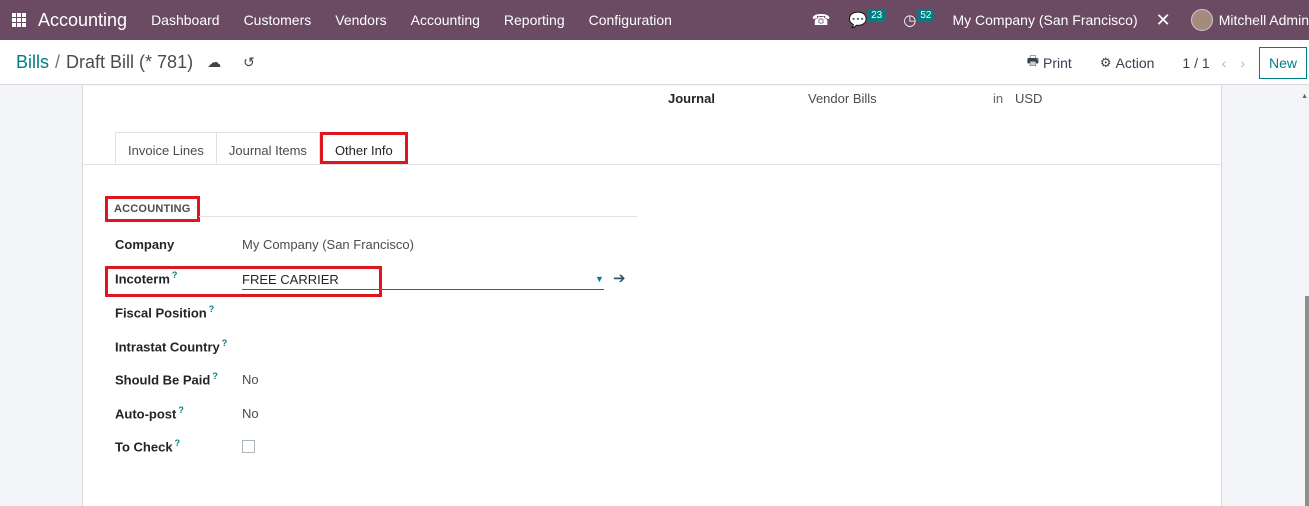 The height and width of the screenshot is (506, 1309). I want to click on messages-count-badge: 23, so click(877, 15).